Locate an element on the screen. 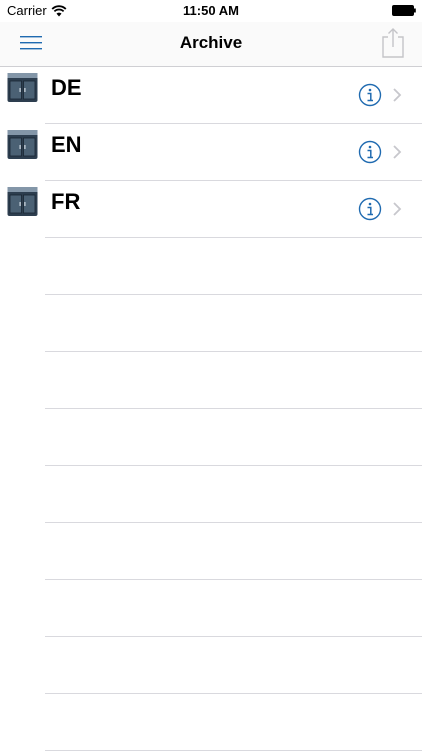 This screenshot has height=751, width=422. list-item-label: DE is located at coordinates (66, 87).